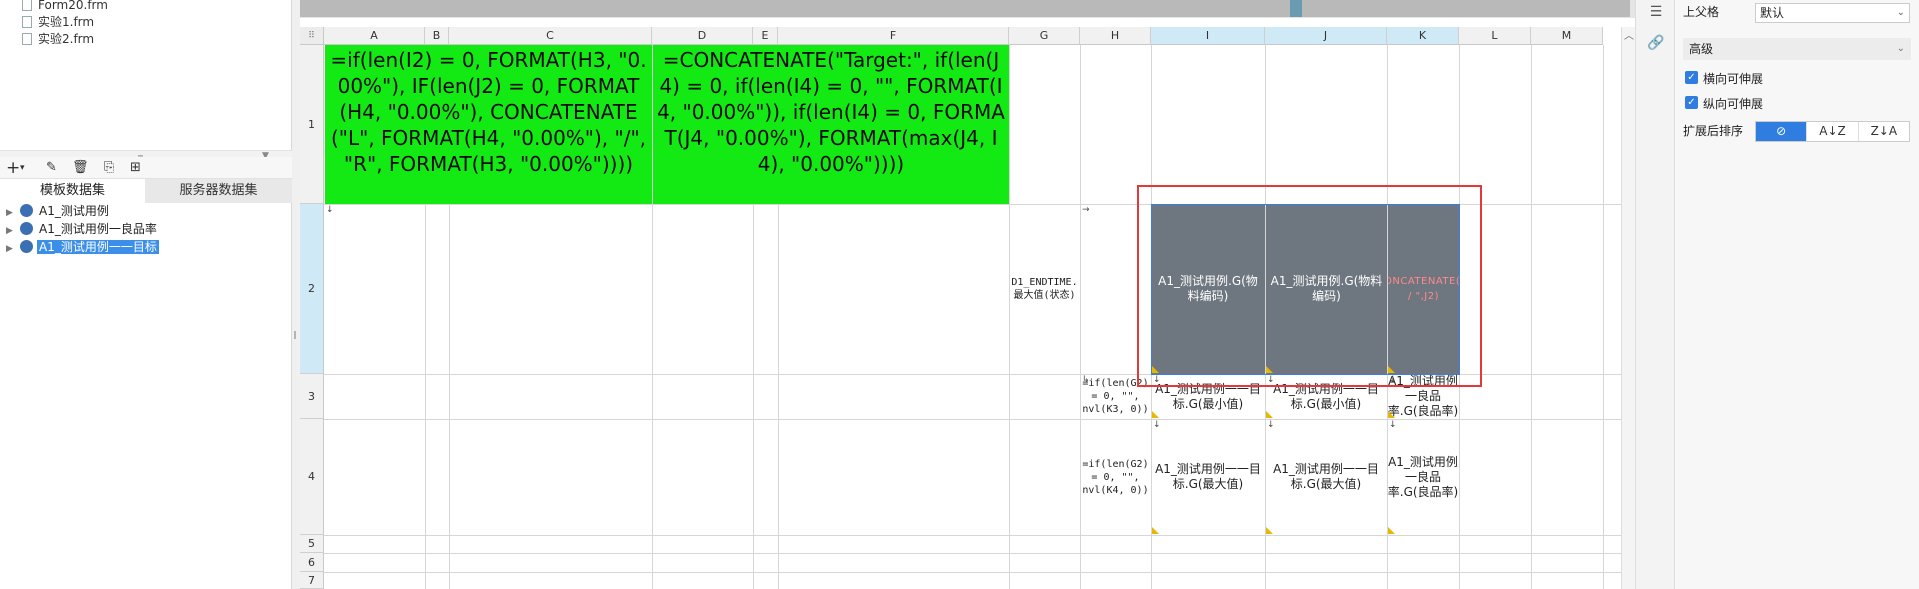  I want to click on v-expand-label: 纵向可伸展, so click(1733, 104).